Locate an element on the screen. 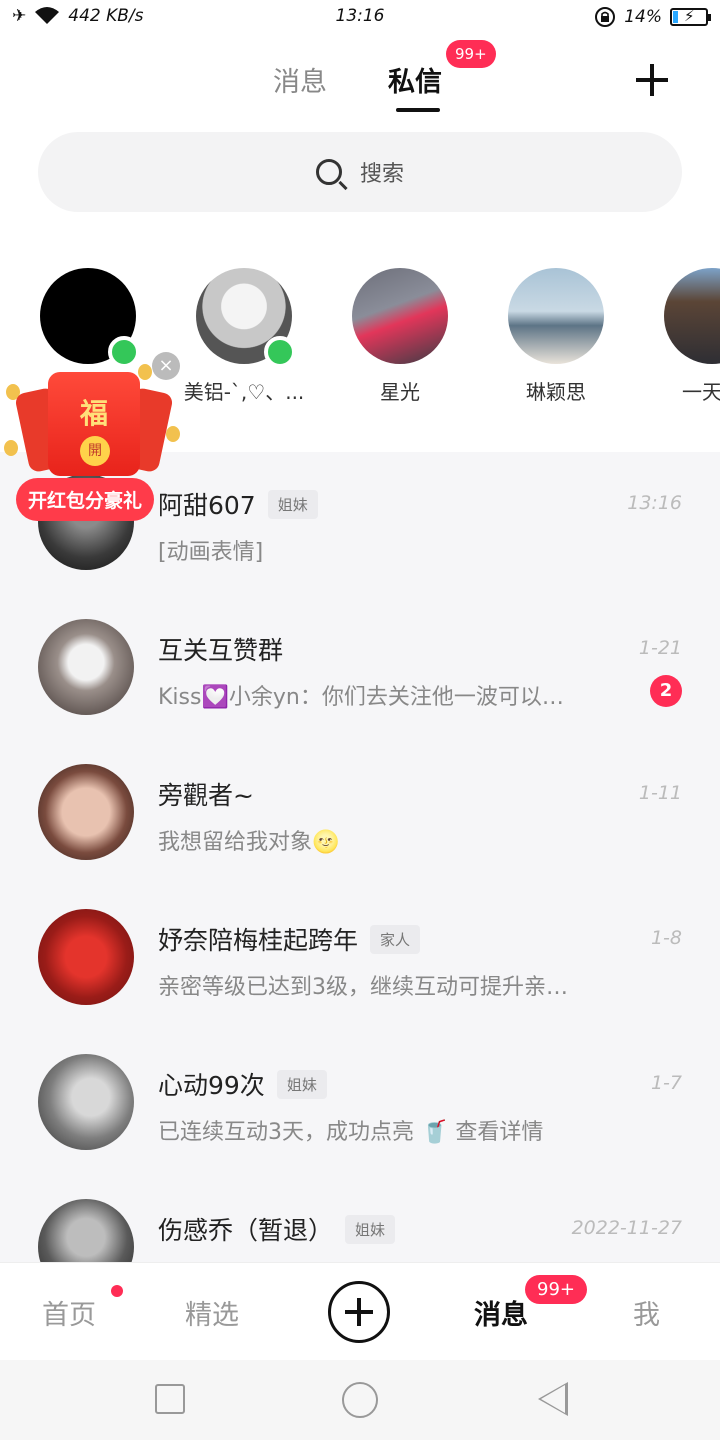 This screenshot has height=1440, width=720. friend-item: 星光 is located at coordinates (400, 336).